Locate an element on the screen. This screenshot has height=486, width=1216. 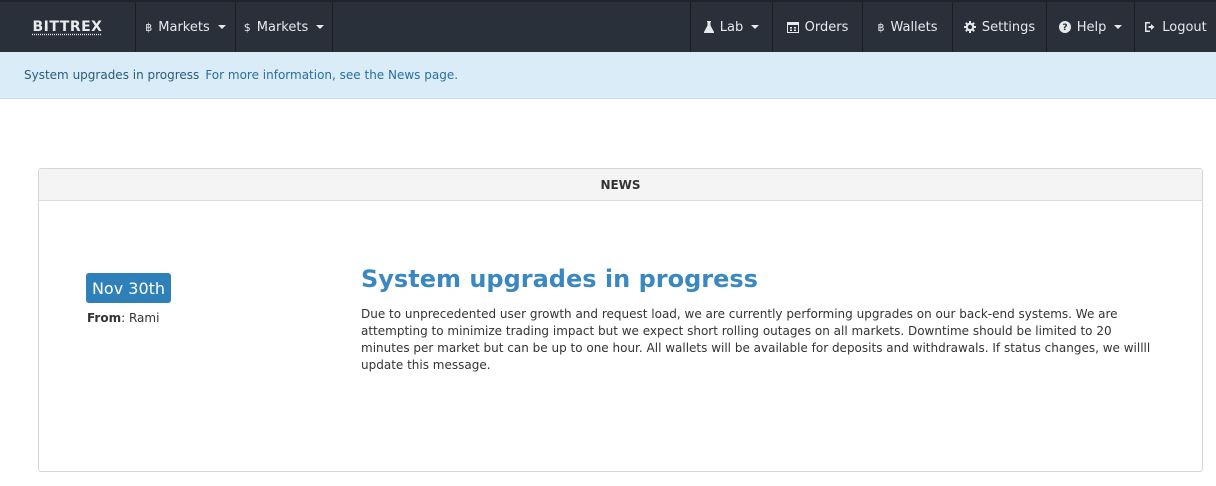
nav-label: Help is located at coordinates (1091, 27).